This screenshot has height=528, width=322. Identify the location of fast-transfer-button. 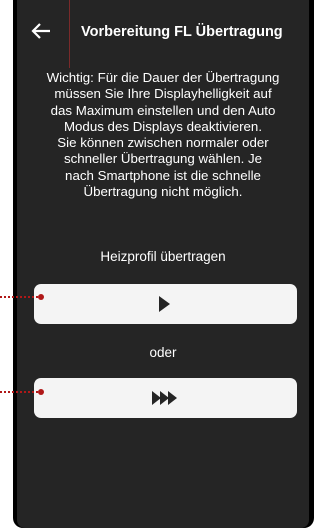
(165, 398).